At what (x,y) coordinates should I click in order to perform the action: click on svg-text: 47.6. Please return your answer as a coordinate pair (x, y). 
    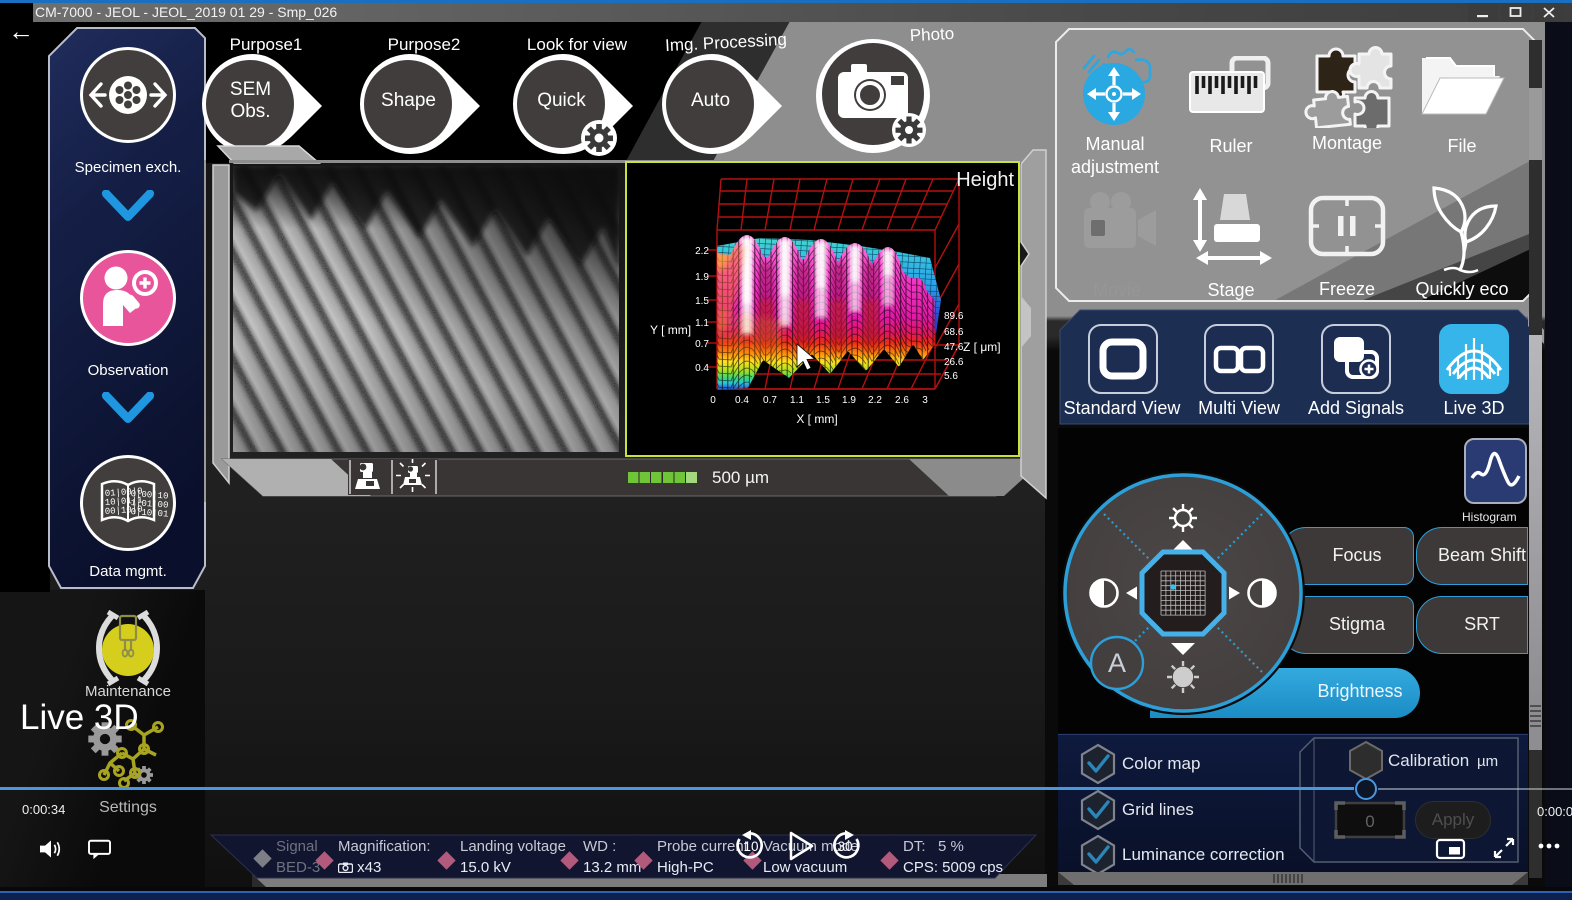
    Looking at the image, I should click on (954, 347).